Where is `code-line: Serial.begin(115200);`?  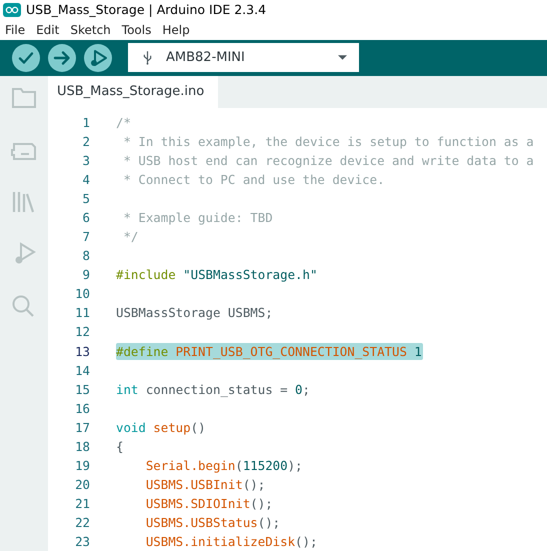 code-line: Serial.begin(115200); is located at coordinates (224, 465).